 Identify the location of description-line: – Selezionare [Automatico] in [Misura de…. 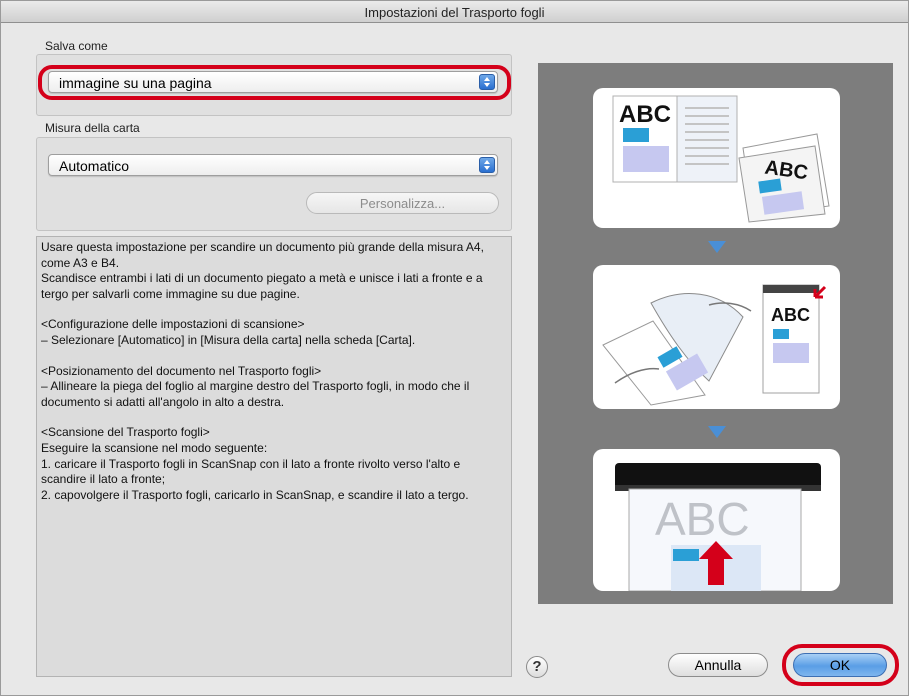
(228, 339).